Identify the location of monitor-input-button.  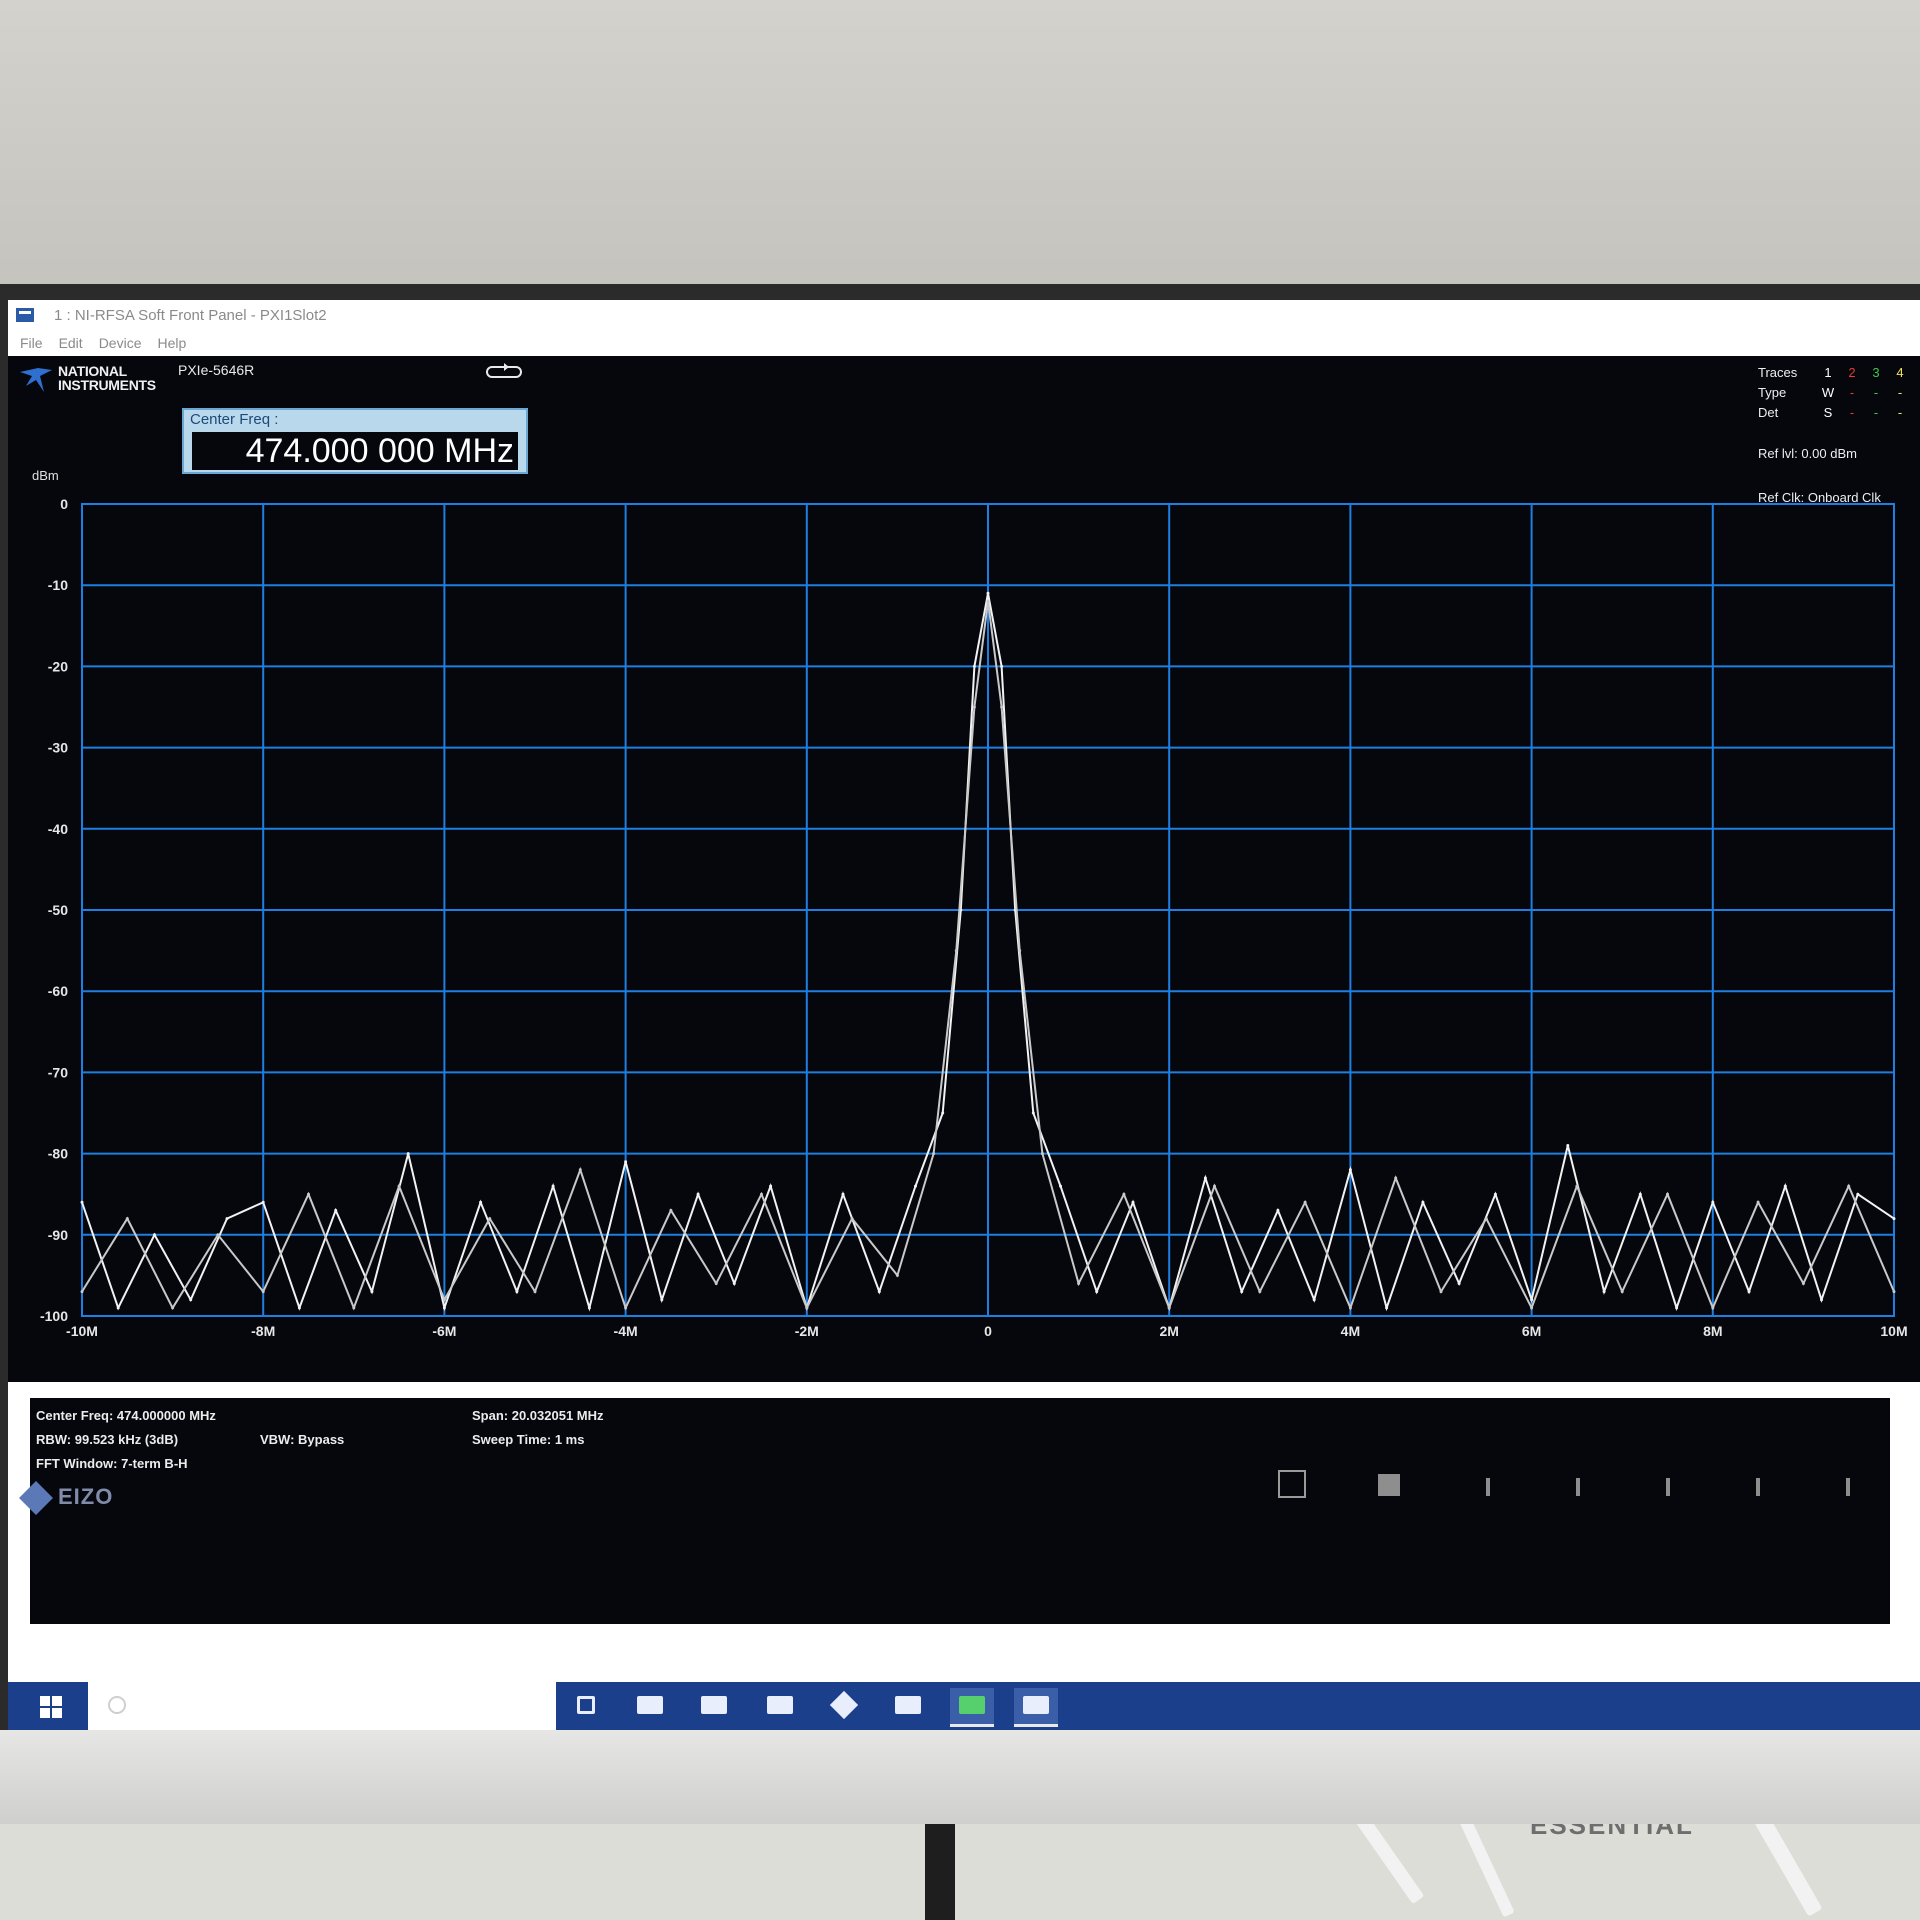
(1389, 1485).